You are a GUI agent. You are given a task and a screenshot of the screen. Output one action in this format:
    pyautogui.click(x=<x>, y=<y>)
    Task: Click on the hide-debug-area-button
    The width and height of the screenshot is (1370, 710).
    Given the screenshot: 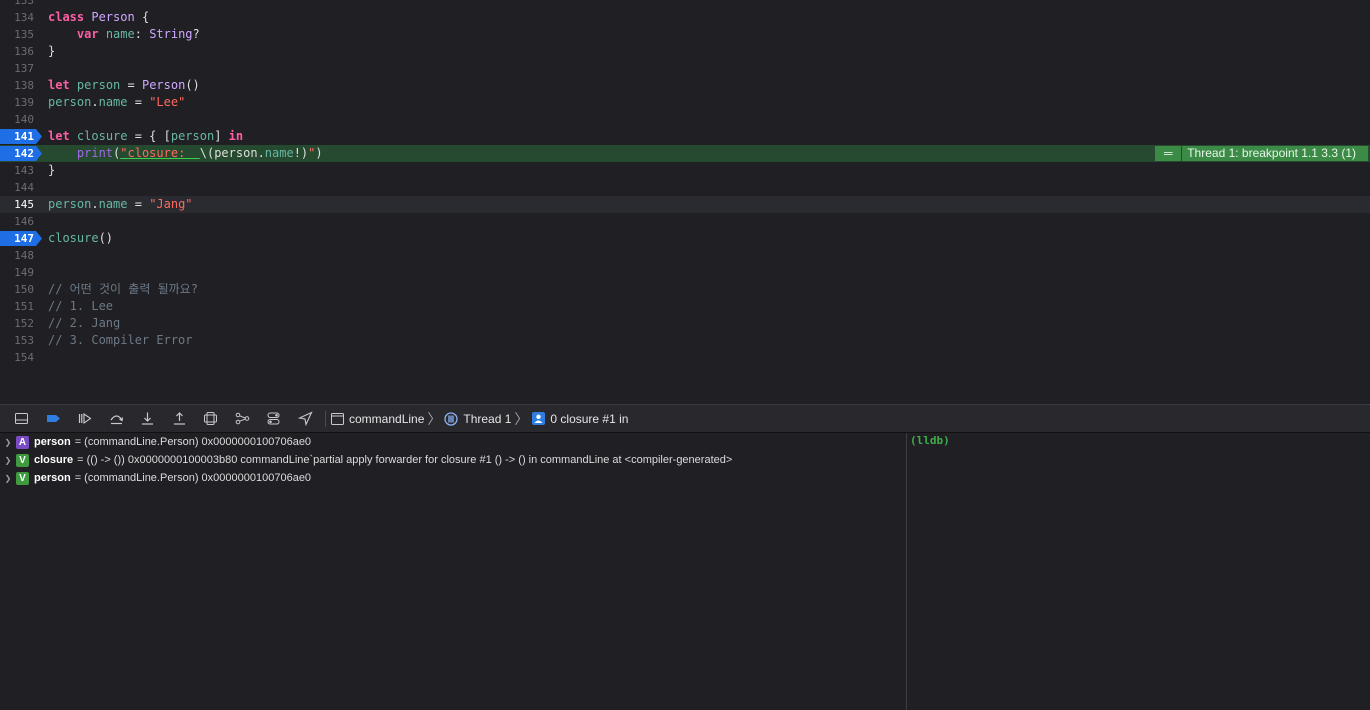 What is the action you would take?
    pyautogui.click(x=22, y=419)
    